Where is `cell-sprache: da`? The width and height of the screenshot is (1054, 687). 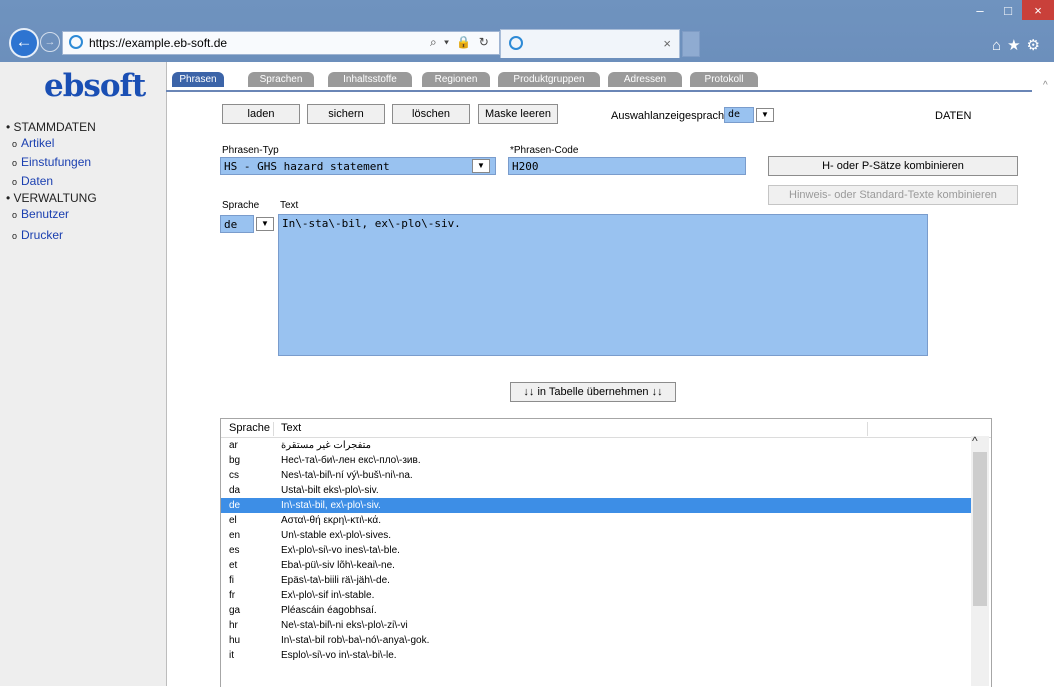 cell-sprache: da is located at coordinates (235, 490).